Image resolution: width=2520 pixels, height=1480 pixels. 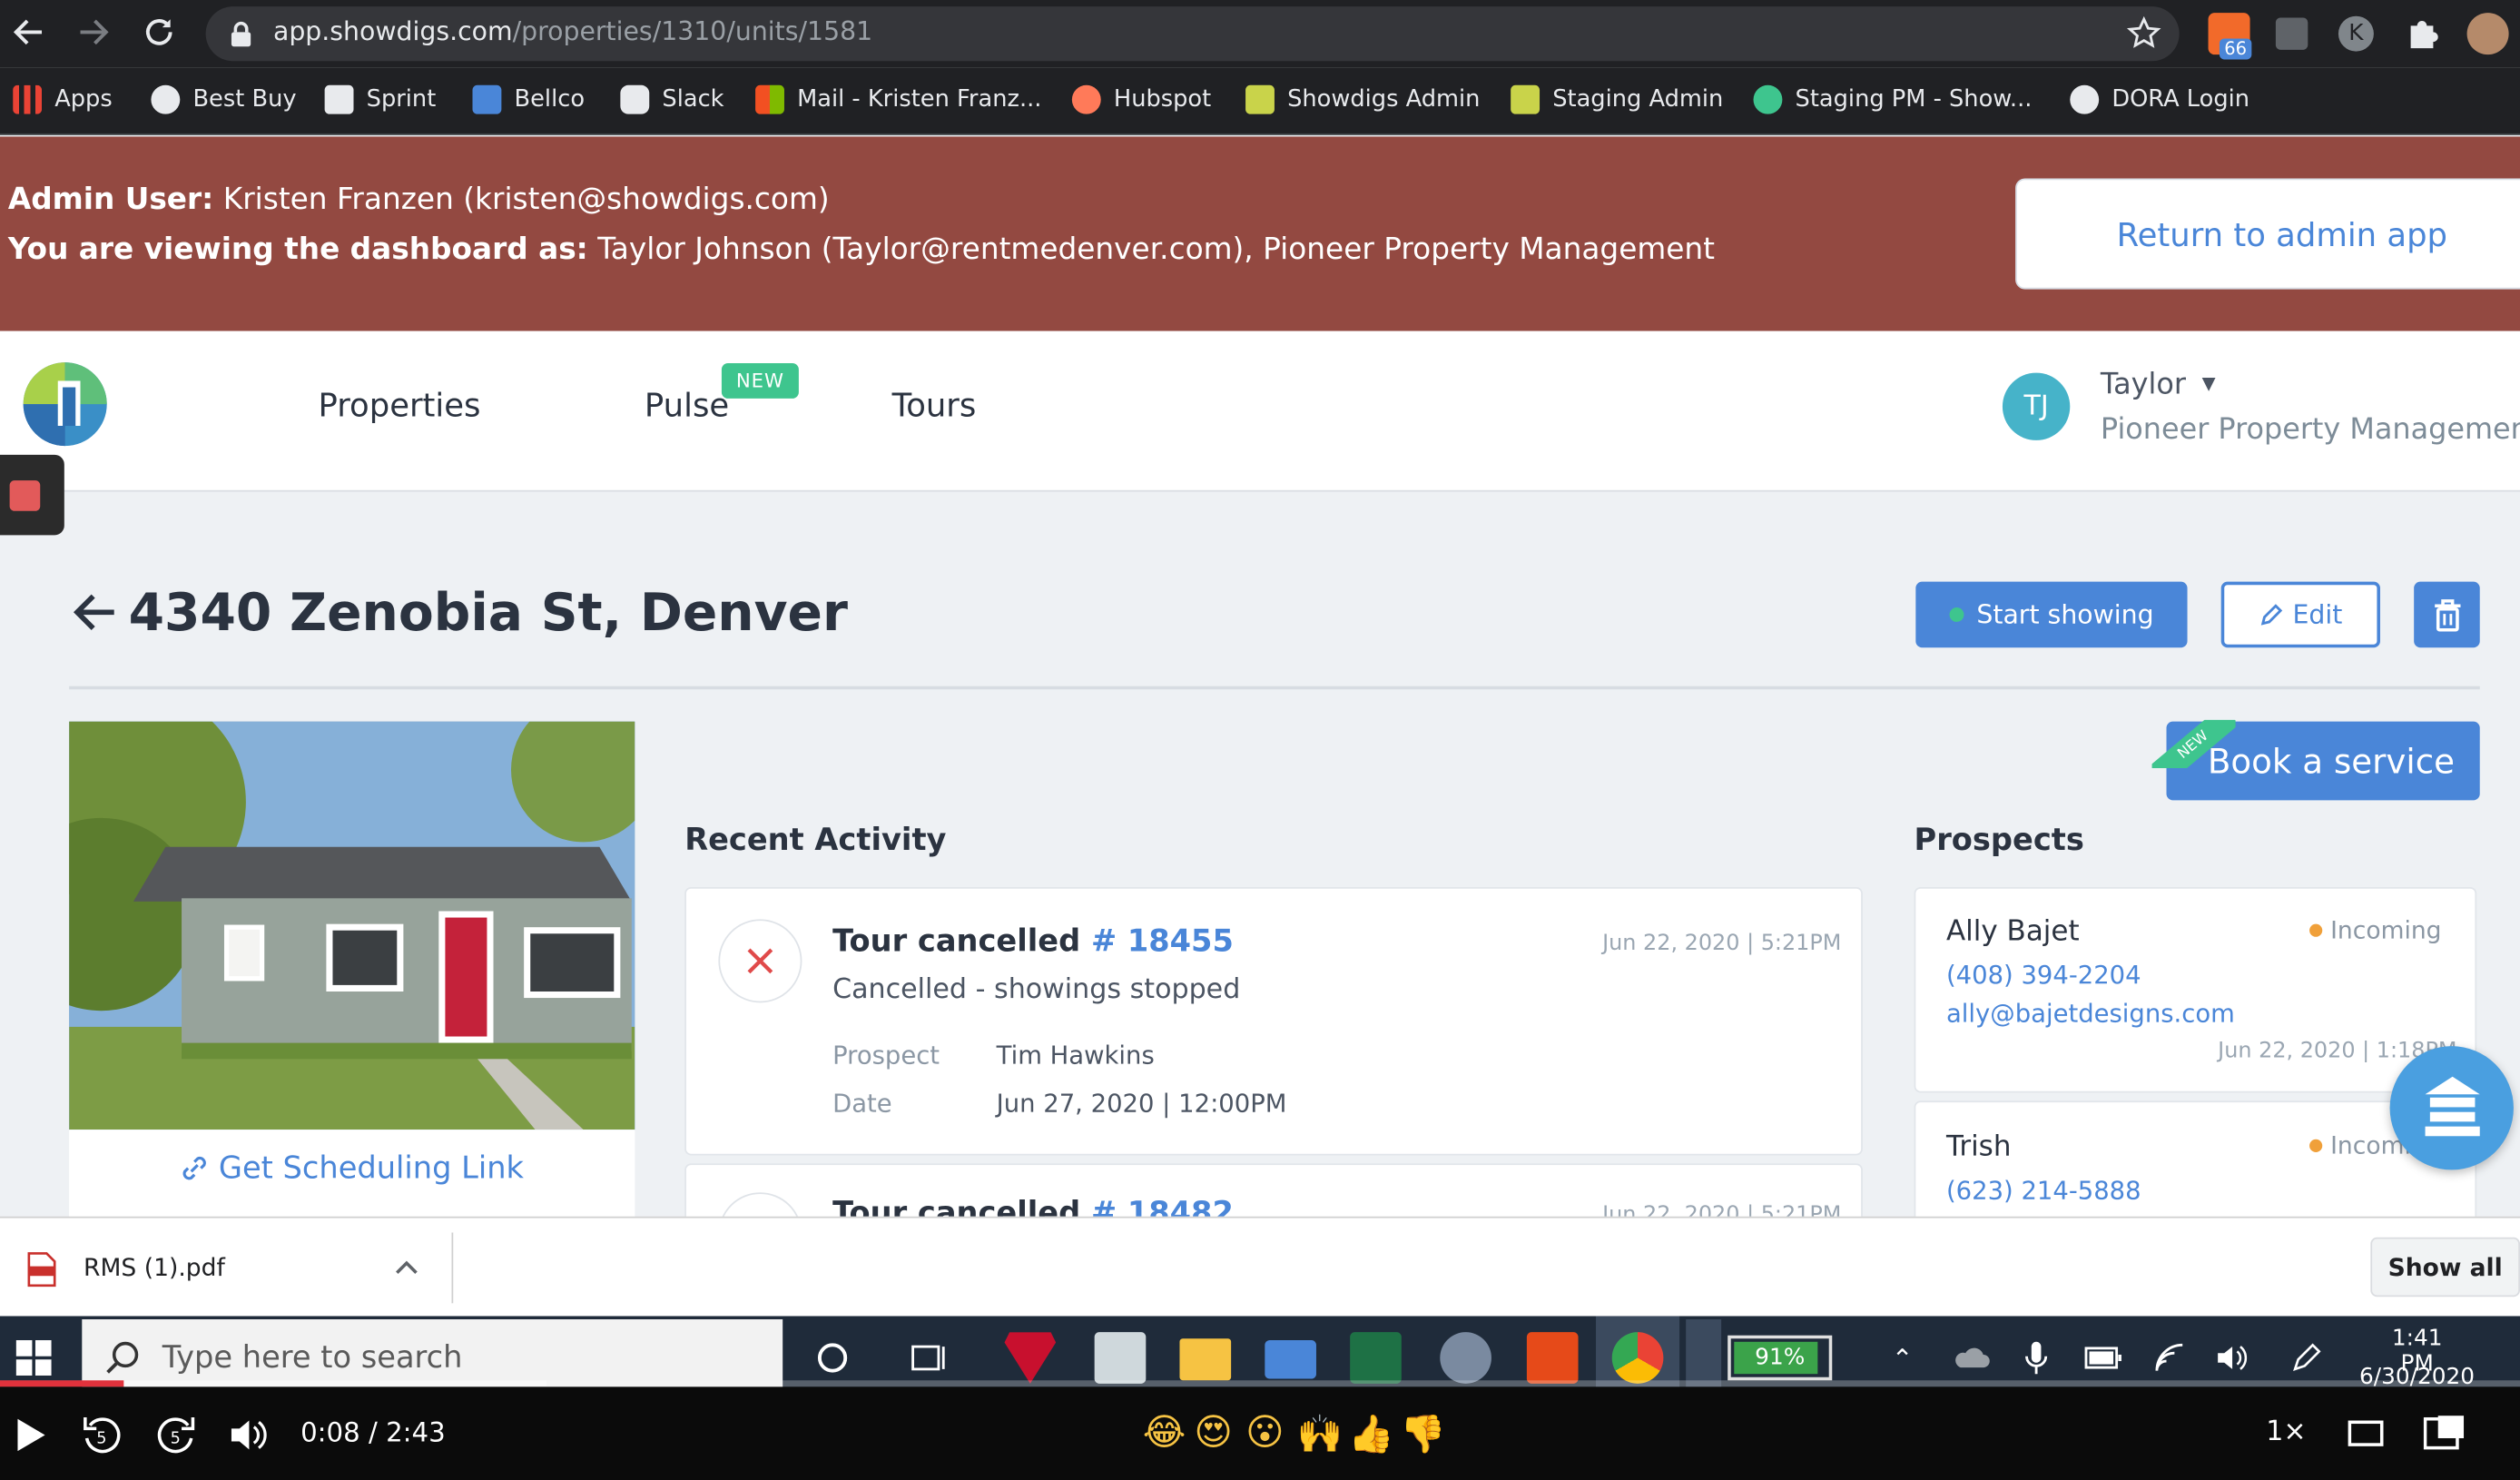 What do you see at coordinates (195, 1168) in the screenshot?
I see `link-icon` at bounding box center [195, 1168].